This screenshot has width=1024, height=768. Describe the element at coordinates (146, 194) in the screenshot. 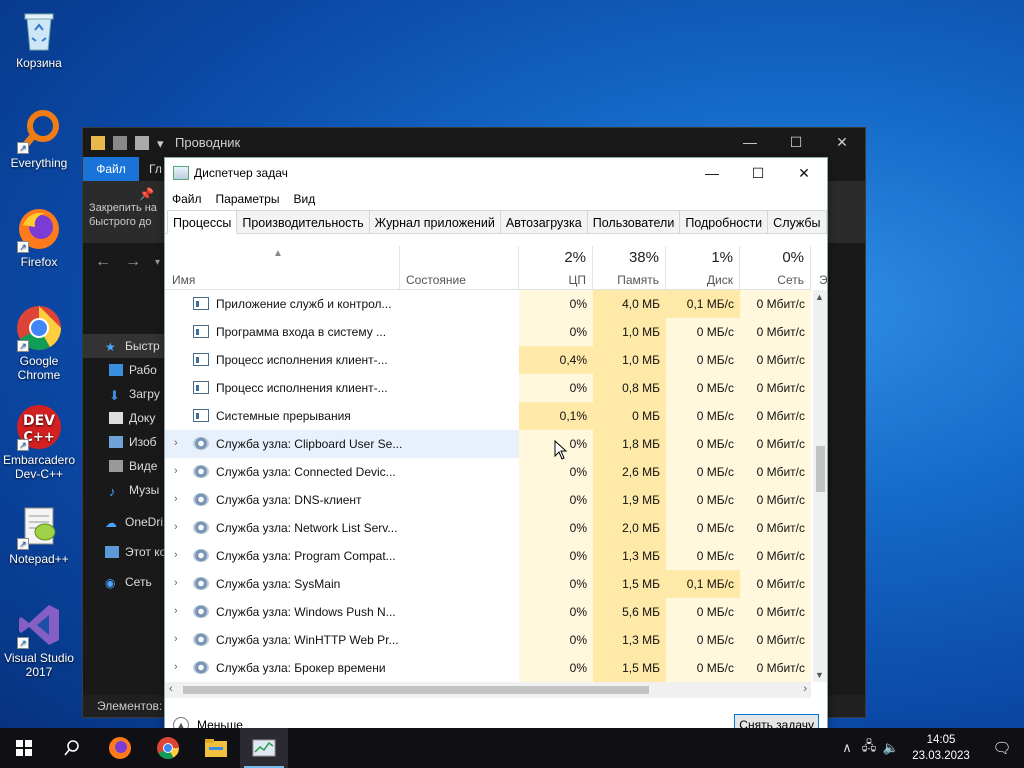

I see `pin-icon: 📌` at that location.